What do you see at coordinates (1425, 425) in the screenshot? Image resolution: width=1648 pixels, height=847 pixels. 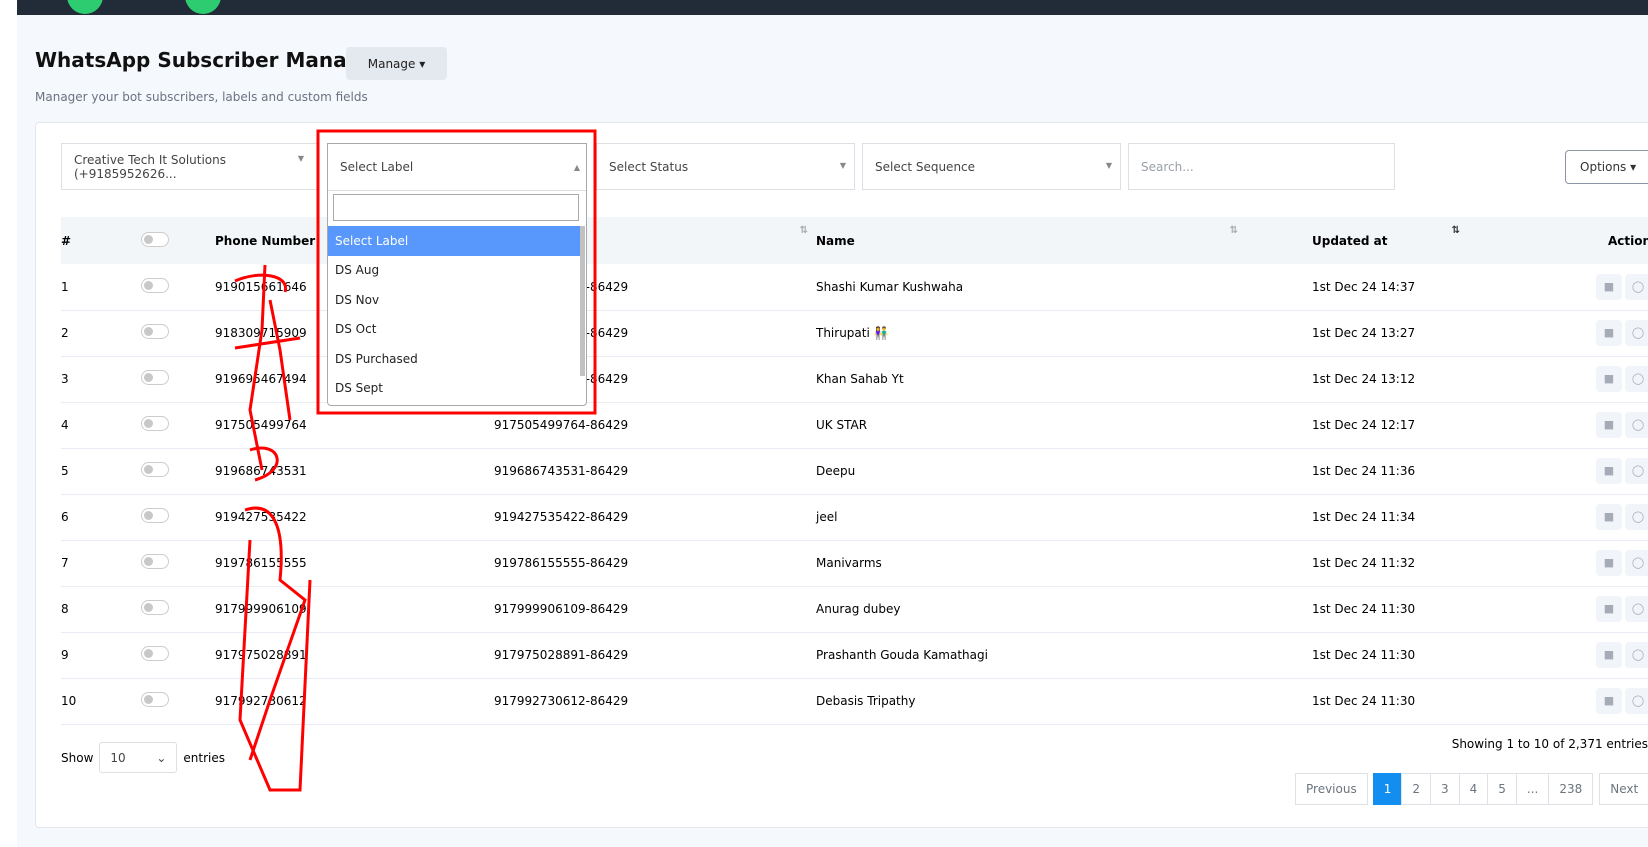 I see `row-updated: 1st Dec 24 12:17` at bounding box center [1425, 425].